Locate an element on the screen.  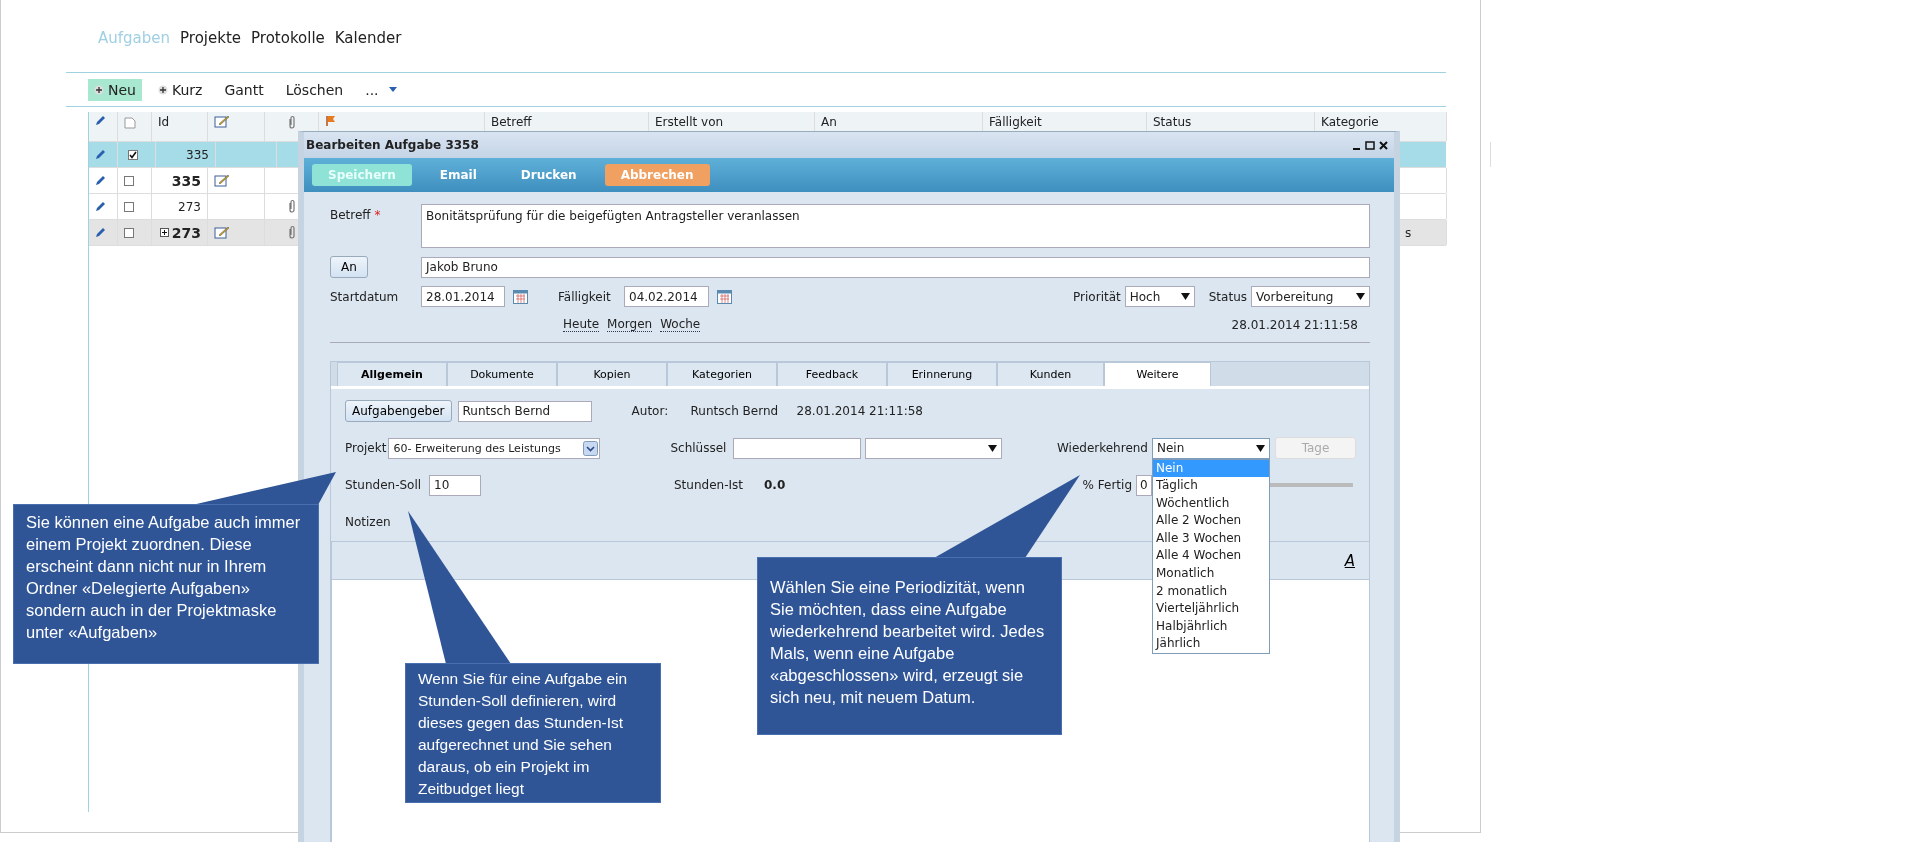
field-label: Priorität is located at coordinates (1097, 296).